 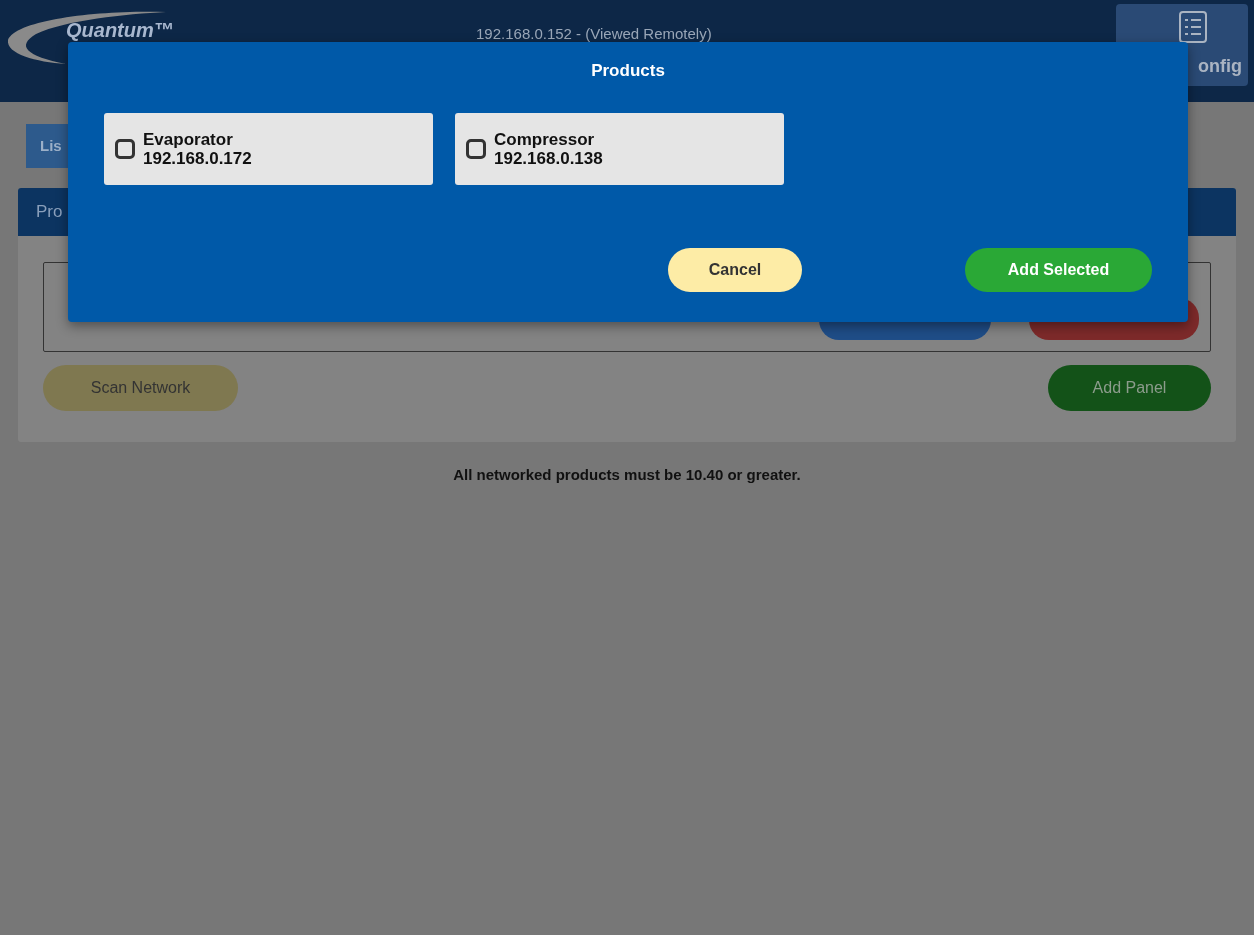 What do you see at coordinates (47, 146) in the screenshot?
I see `tab: Lis` at bounding box center [47, 146].